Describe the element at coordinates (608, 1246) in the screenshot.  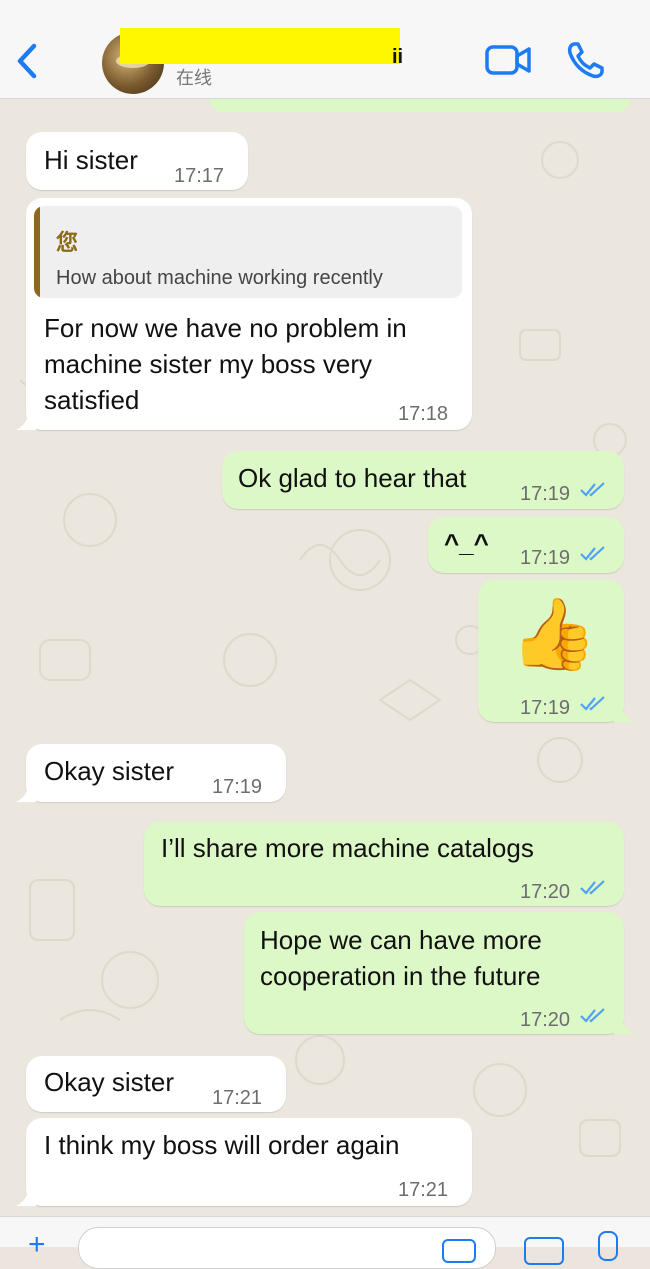
I see `microphone-icon` at that location.